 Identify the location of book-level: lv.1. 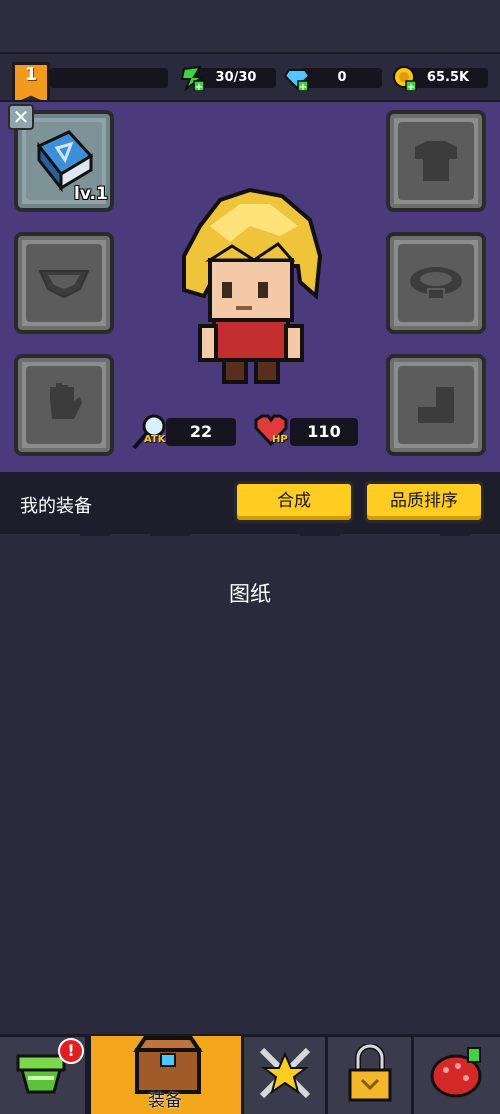
(91, 194).